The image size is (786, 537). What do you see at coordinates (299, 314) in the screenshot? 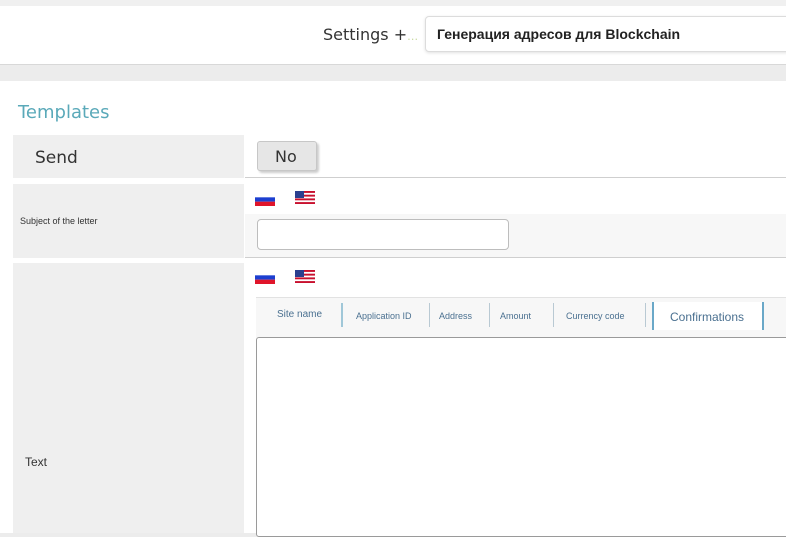
I see `tag-site-name: Site name` at bounding box center [299, 314].